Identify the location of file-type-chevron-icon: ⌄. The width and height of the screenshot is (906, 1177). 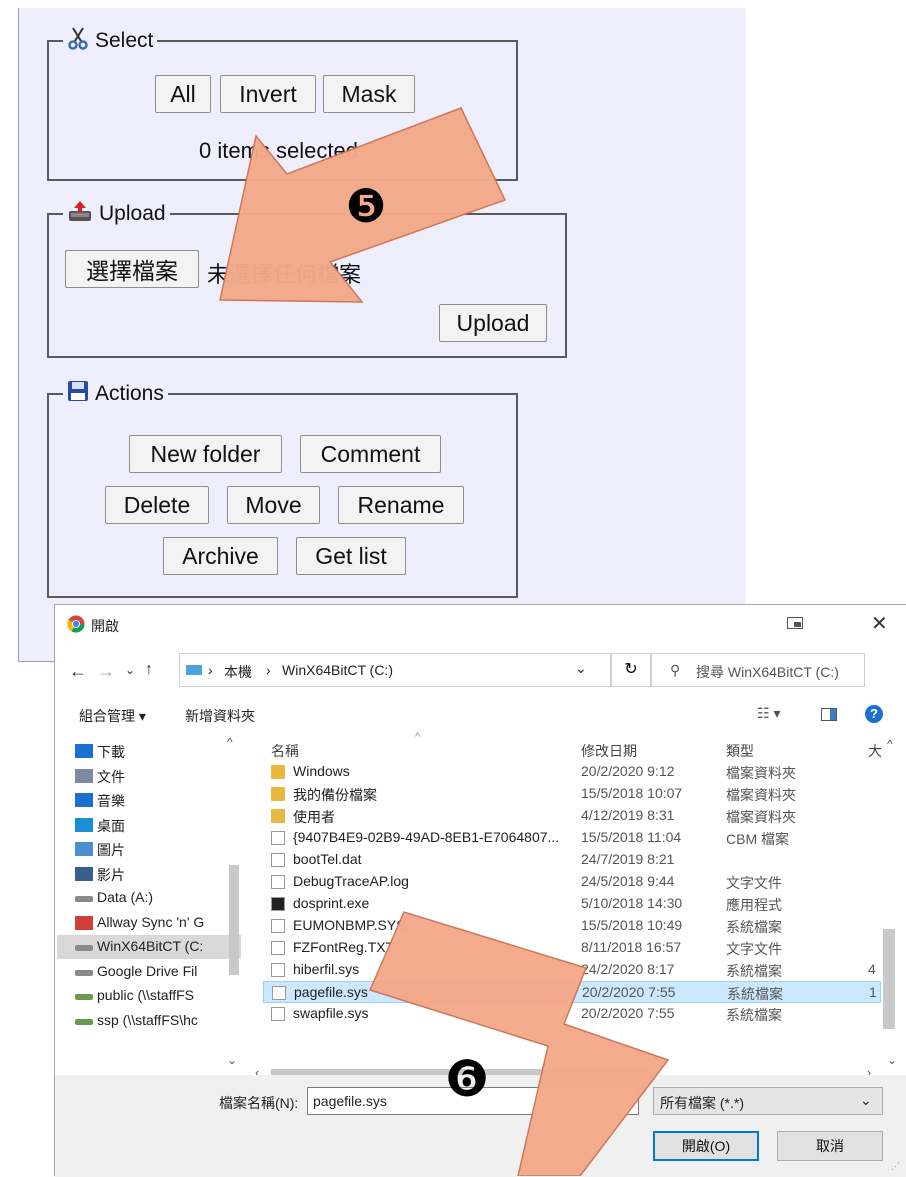
(866, 1100).